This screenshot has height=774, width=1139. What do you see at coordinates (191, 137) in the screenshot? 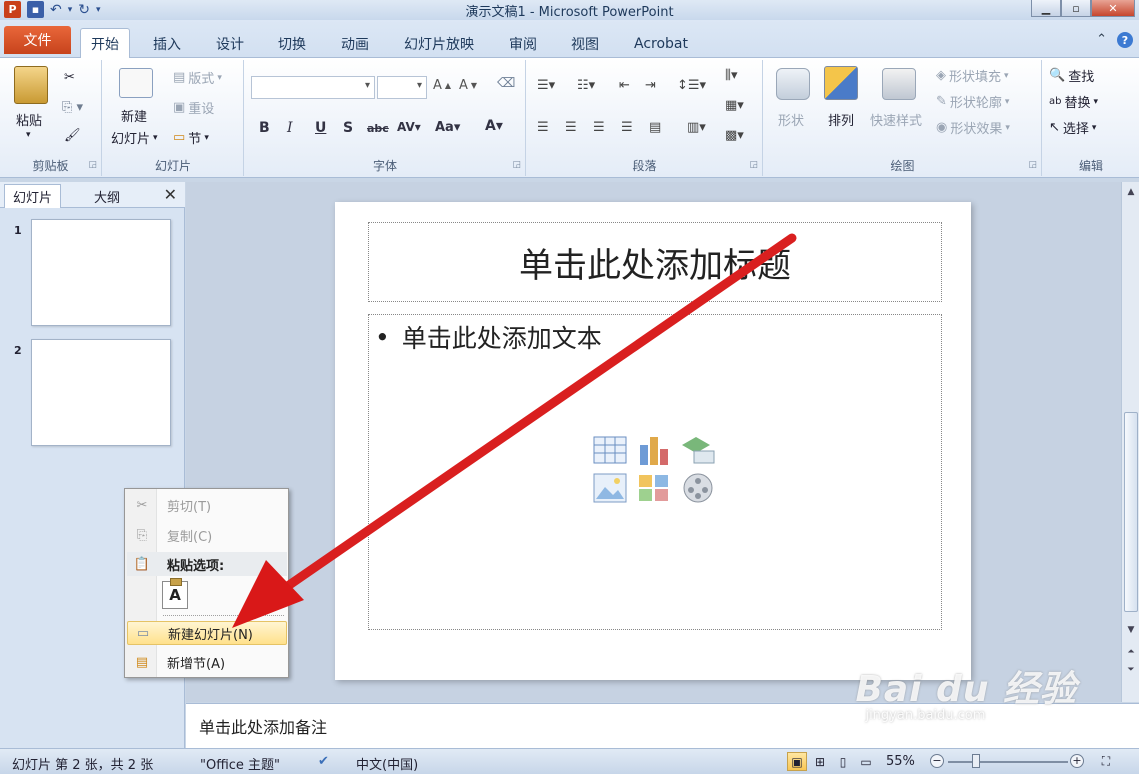
I see `section-button: ▭ 节 ▾` at bounding box center [191, 137].